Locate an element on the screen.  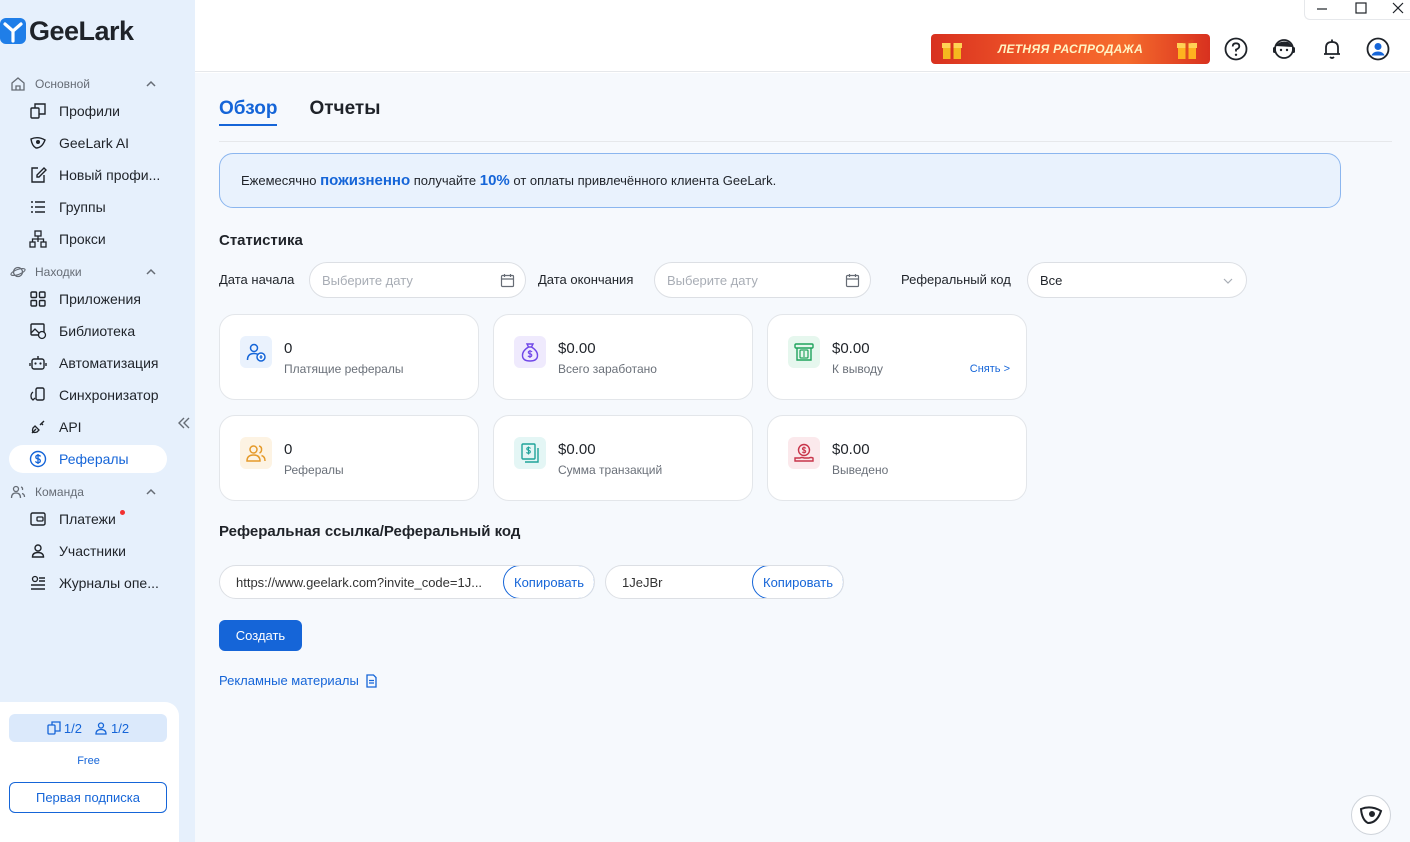
document-icon is located at coordinates (371, 680).